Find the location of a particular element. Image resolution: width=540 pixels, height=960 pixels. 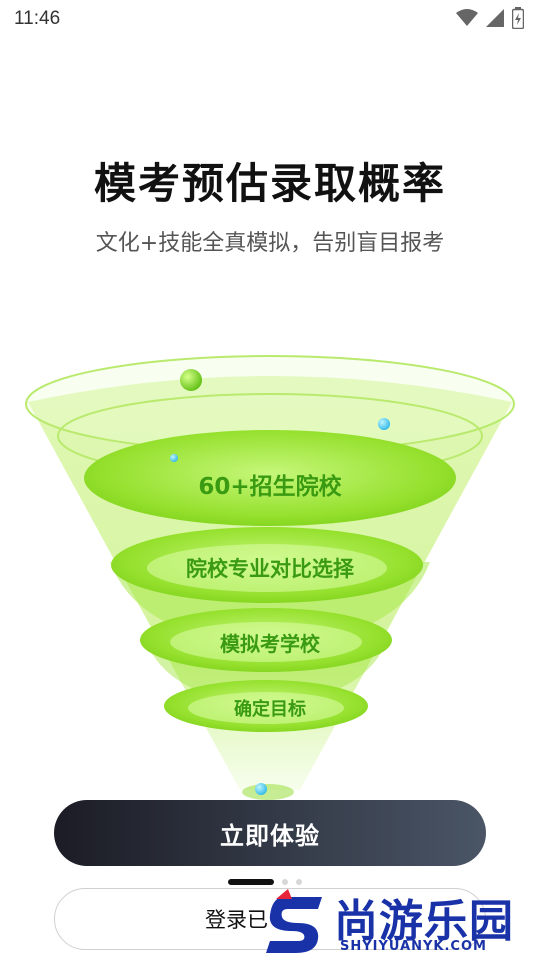

funnel-tier-label: 模拟考学校 is located at coordinates (270, 644).